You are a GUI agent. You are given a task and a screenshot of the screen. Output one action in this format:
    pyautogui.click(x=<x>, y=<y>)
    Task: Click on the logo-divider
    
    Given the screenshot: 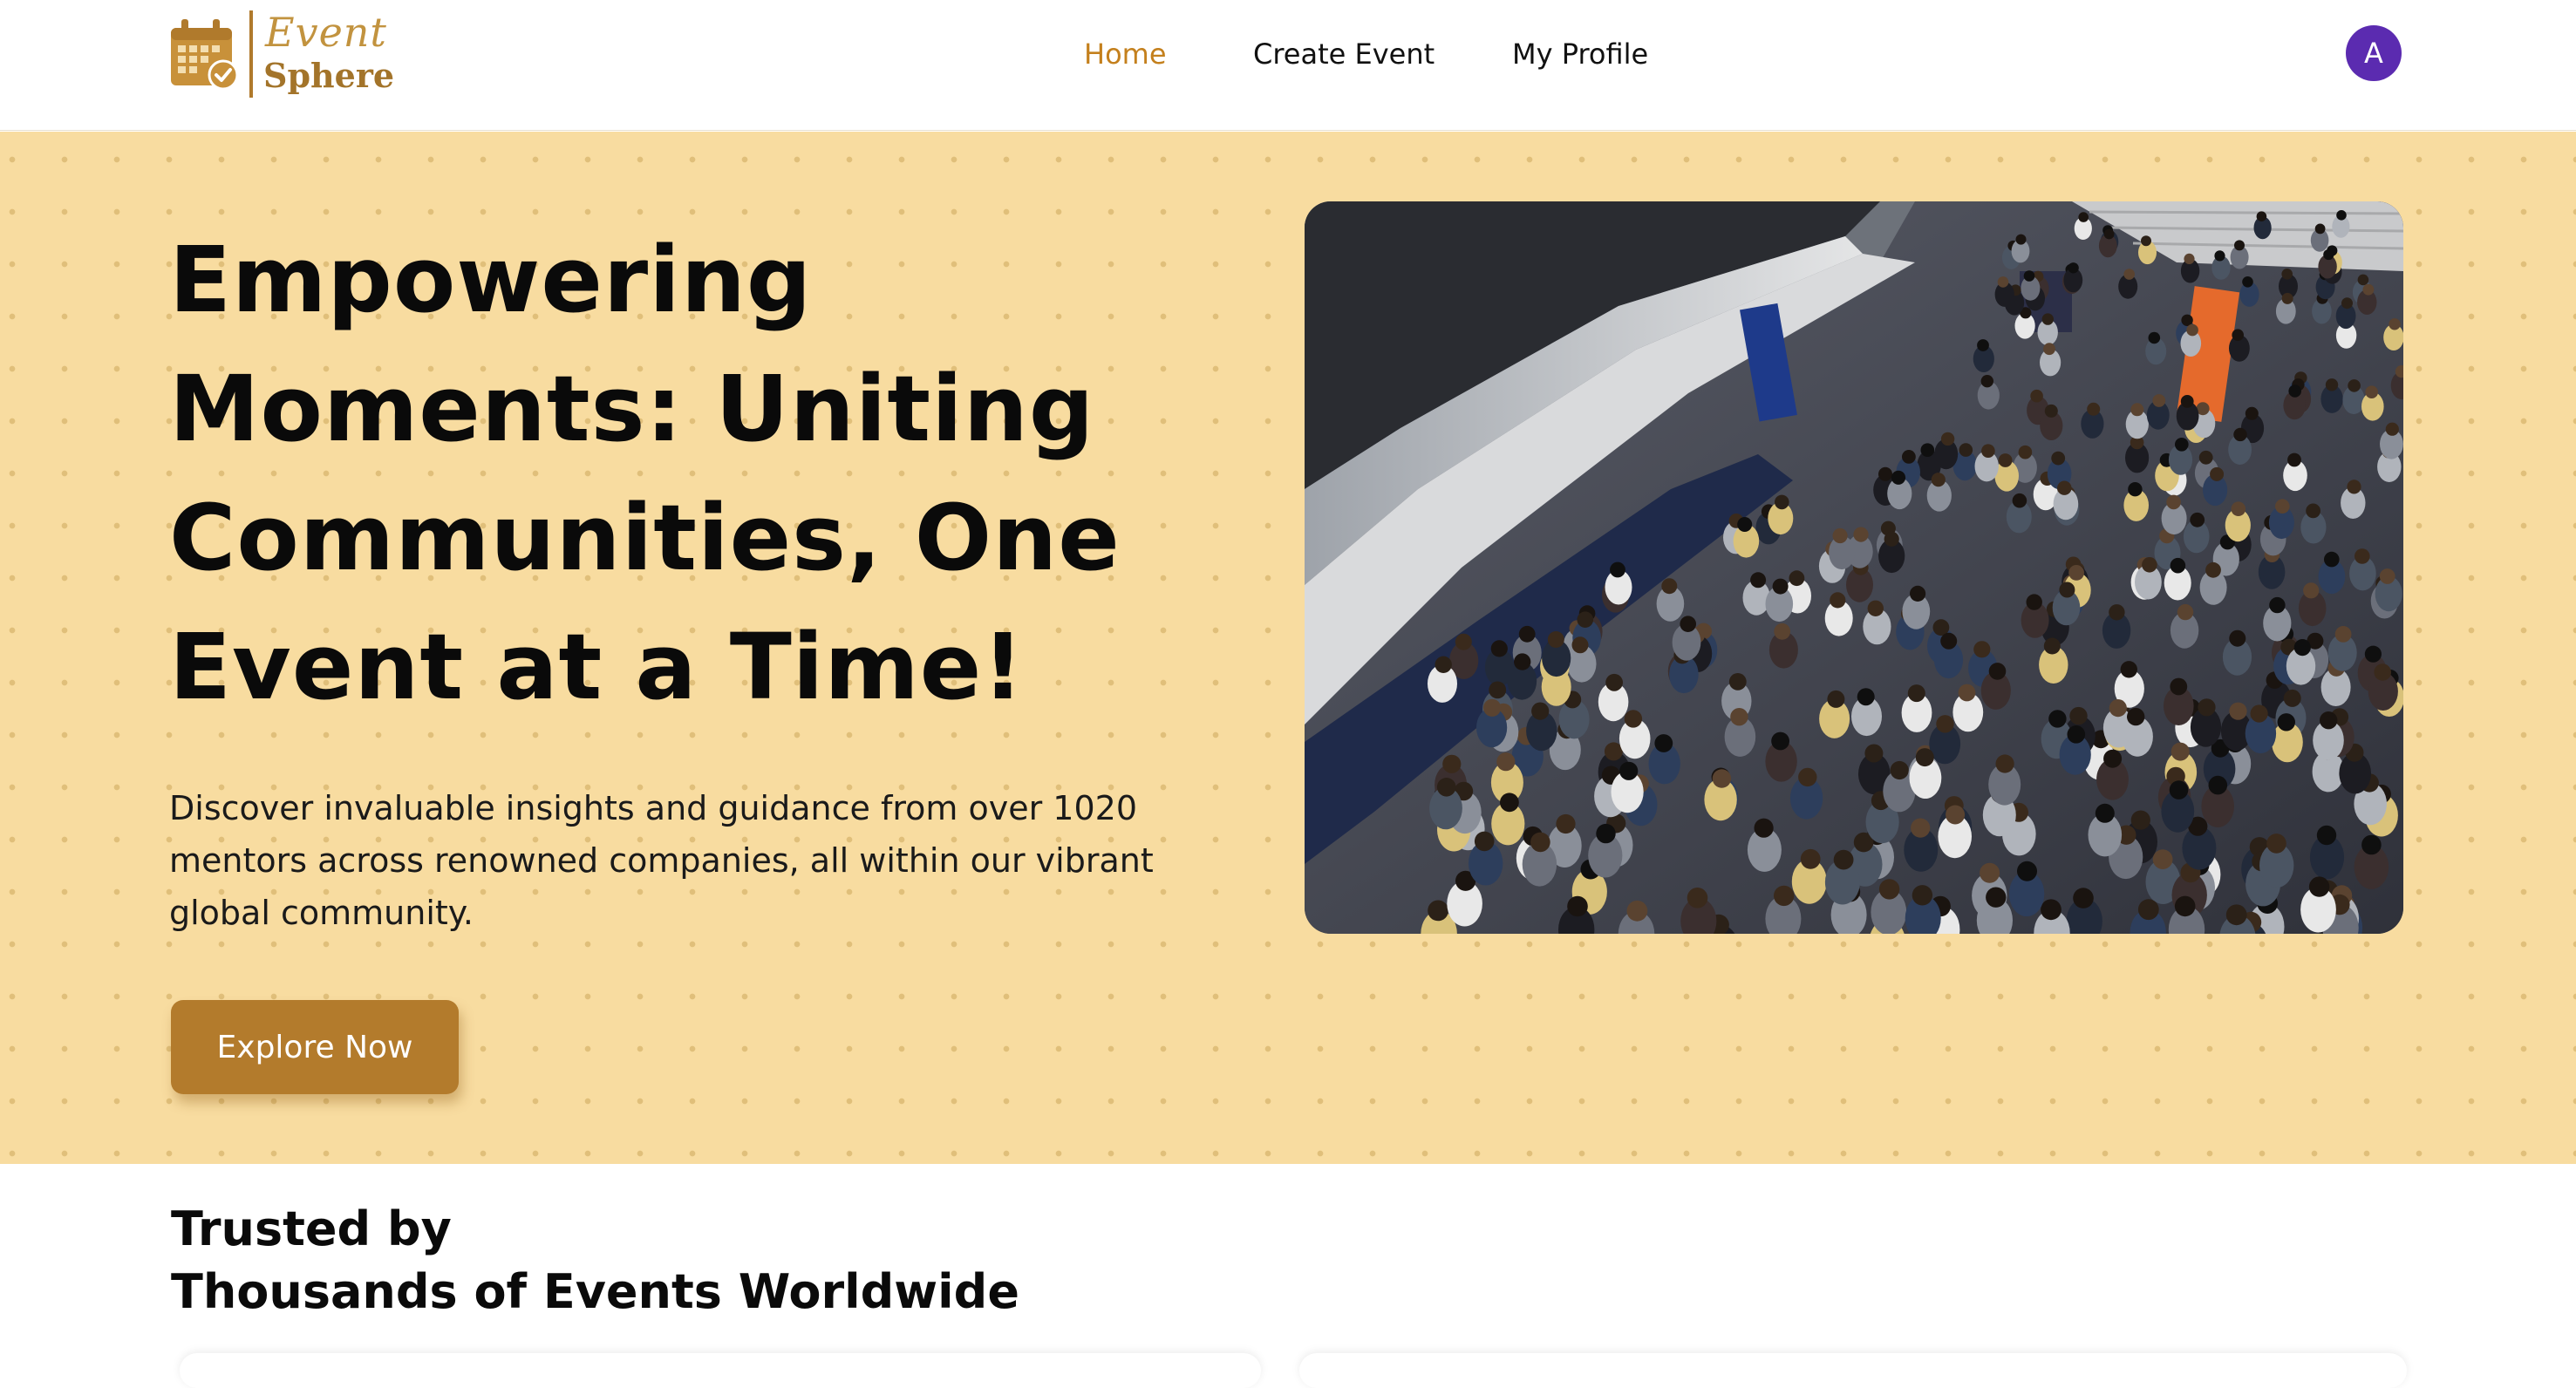 What is the action you would take?
    pyautogui.click(x=251, y=54)
    